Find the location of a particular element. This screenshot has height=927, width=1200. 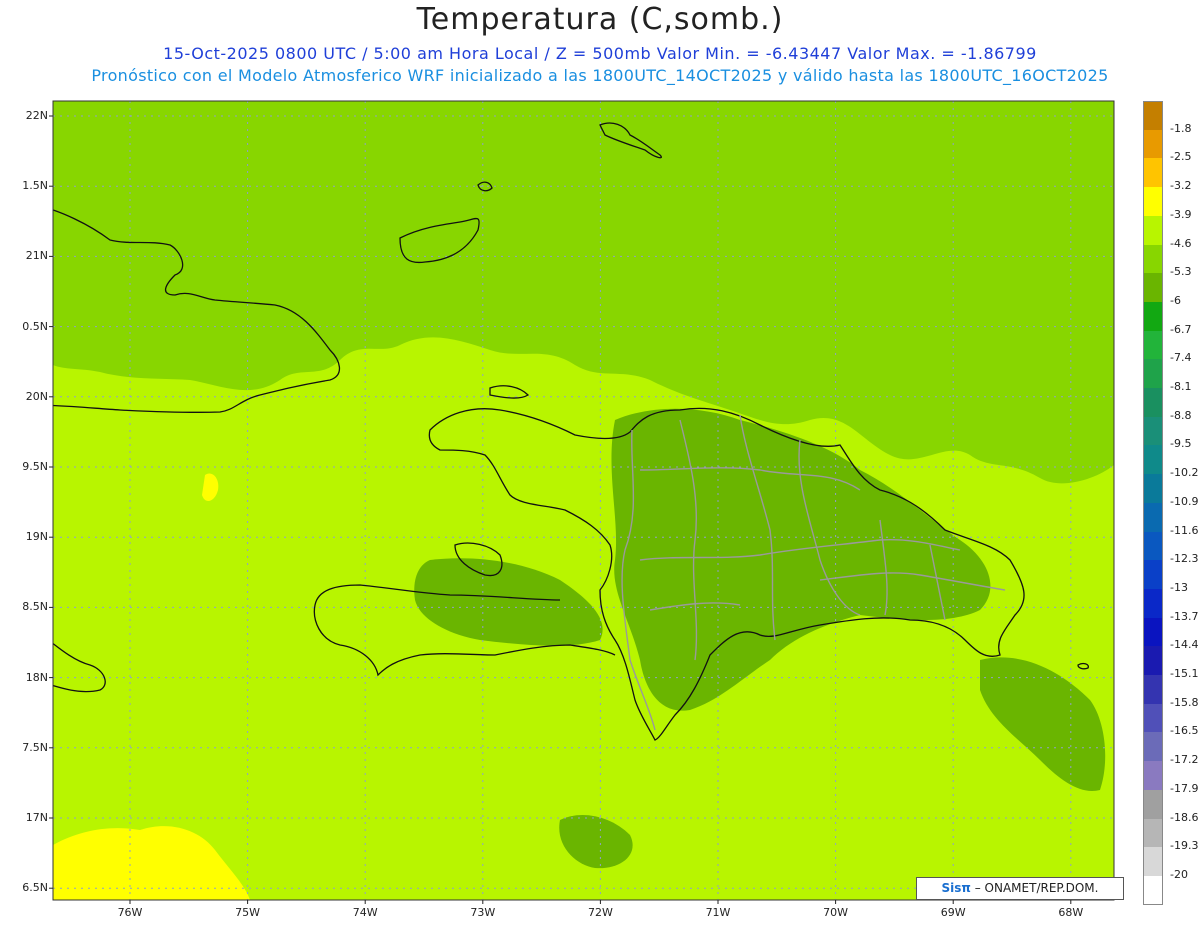

latitude-label: 22N is located at coordinates (36, 115).